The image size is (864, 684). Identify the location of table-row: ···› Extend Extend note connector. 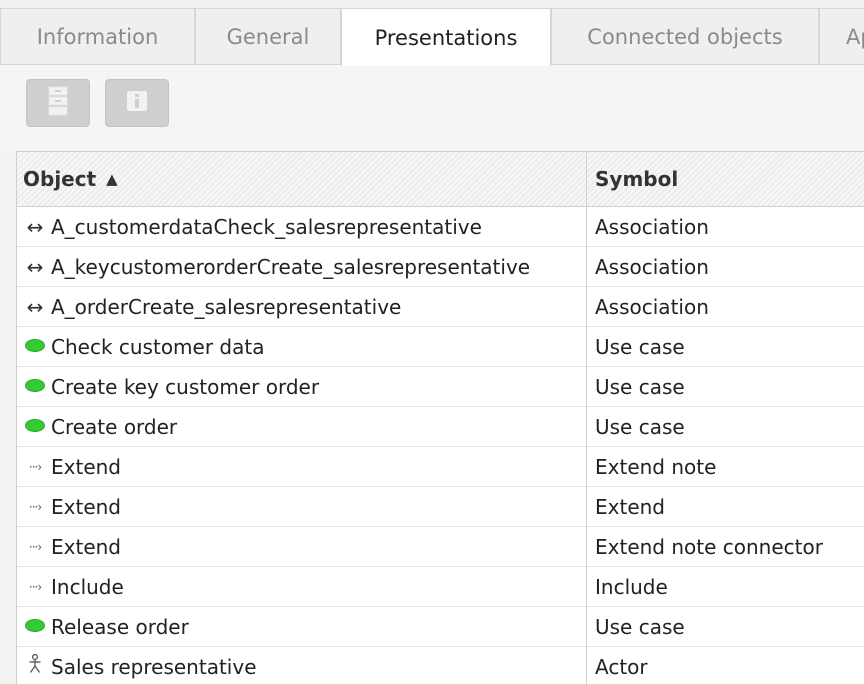
(440, 547).